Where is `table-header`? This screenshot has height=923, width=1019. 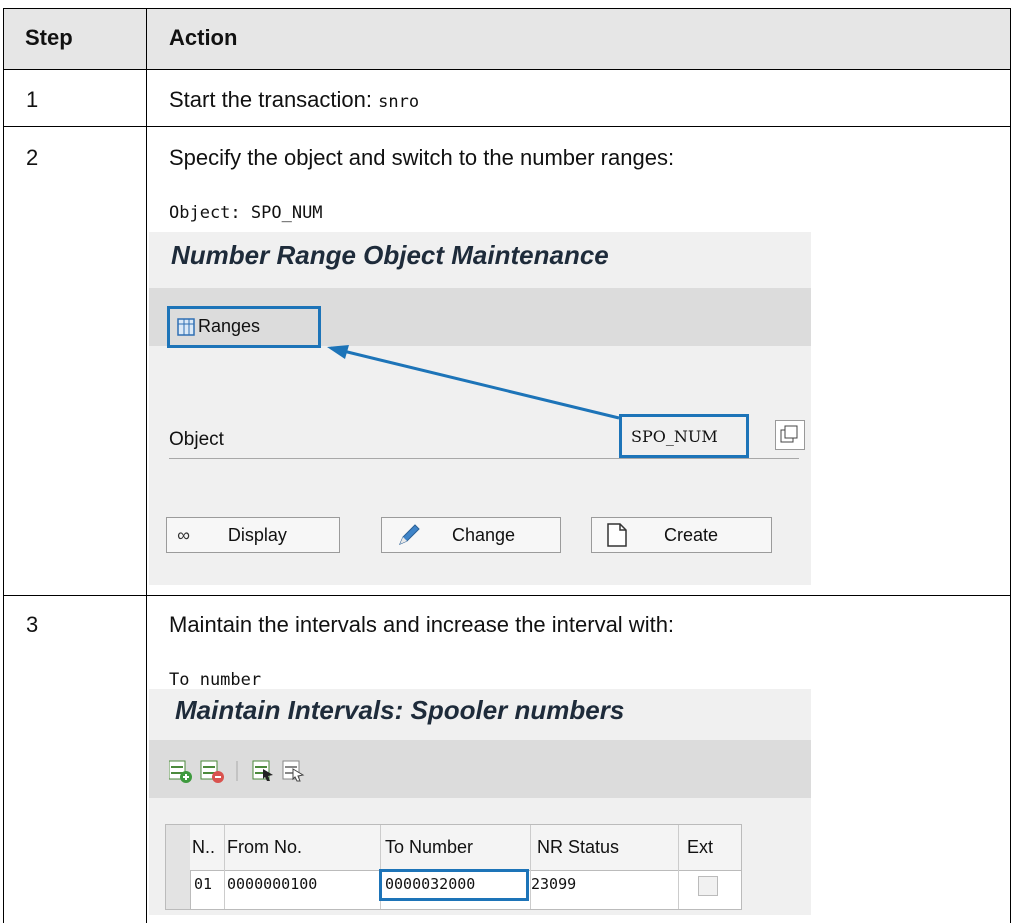
table-header is located at coordinates (507, 39).